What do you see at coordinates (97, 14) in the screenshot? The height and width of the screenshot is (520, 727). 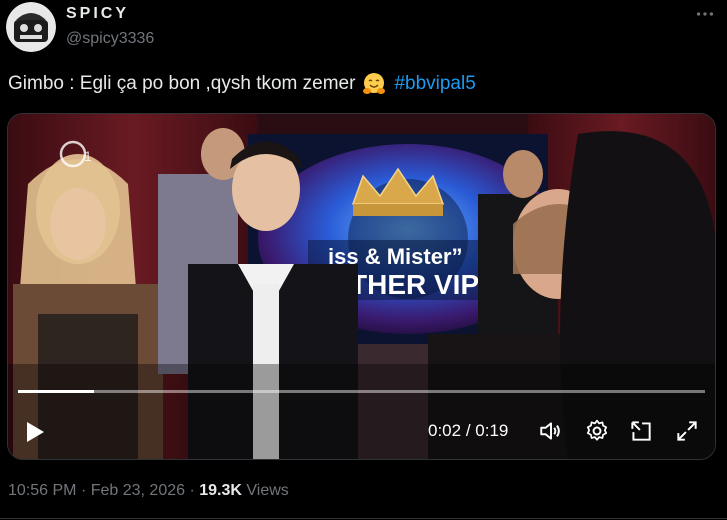 I see `display-name: SPICY` at bounding box center [97, 14].